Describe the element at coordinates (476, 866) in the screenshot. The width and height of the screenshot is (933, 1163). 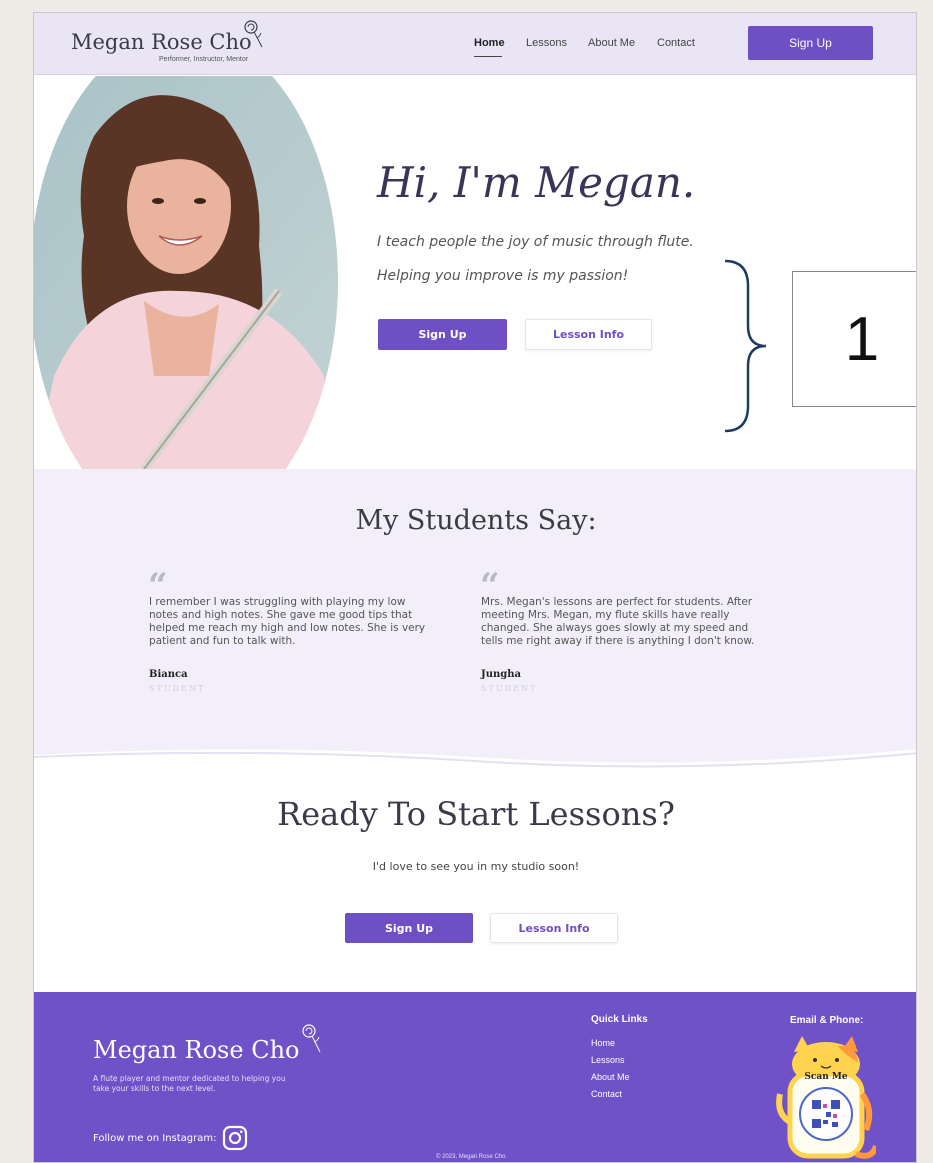
I see `cta-subtitle: I'd love to see you in my studio soon!` at that location.